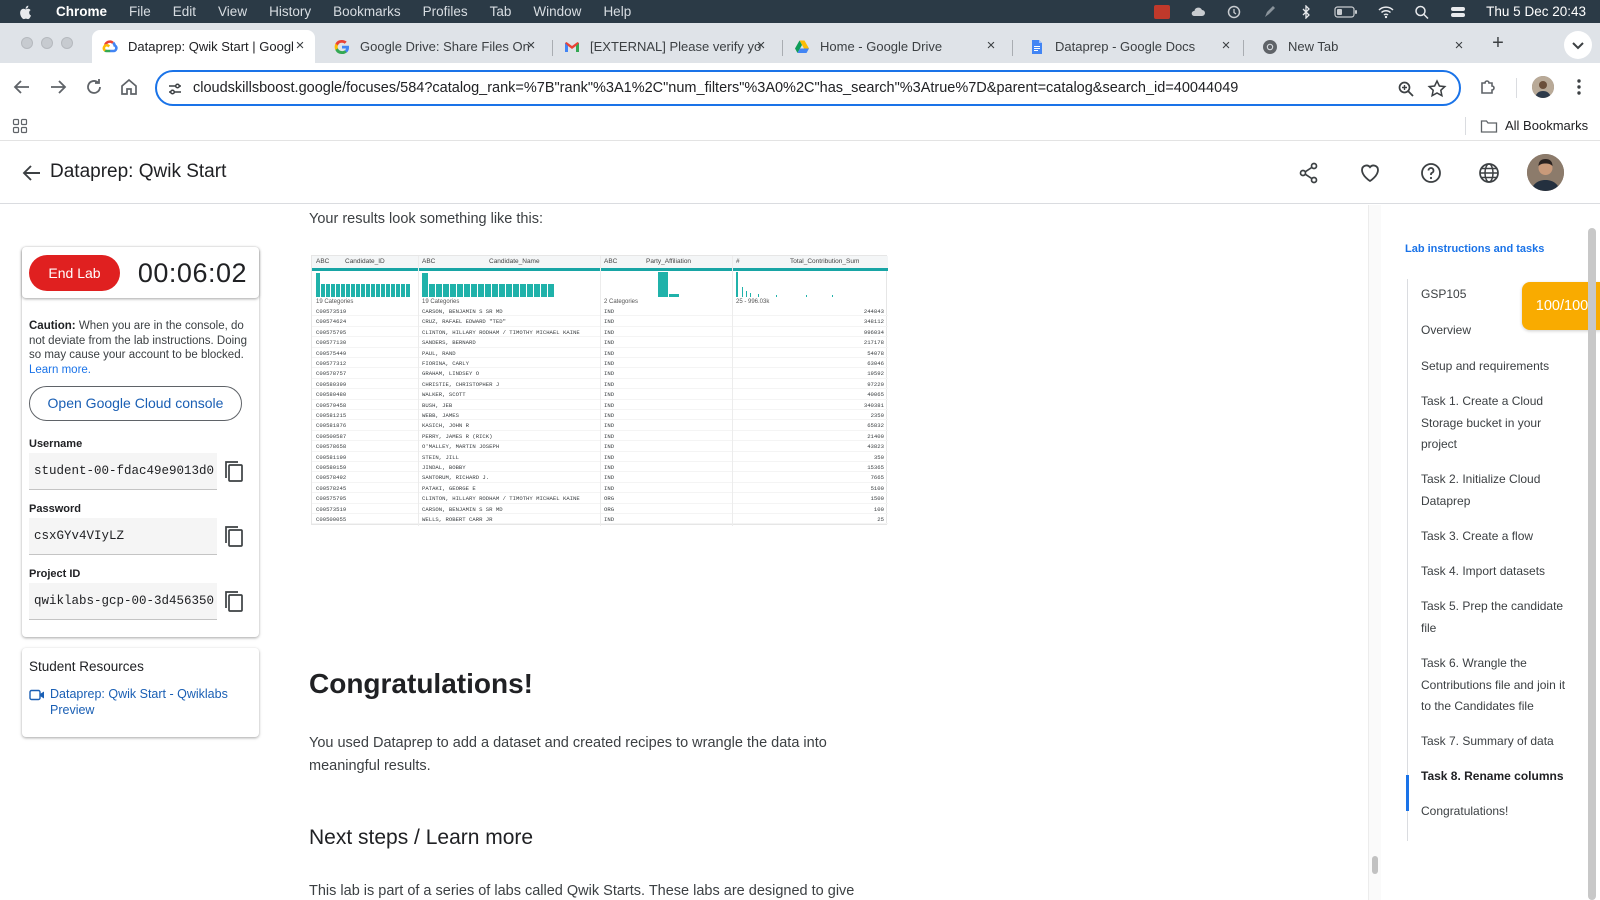 The image size is (1600, 900). I want to click on copy-password-icon, so click(235, 536).